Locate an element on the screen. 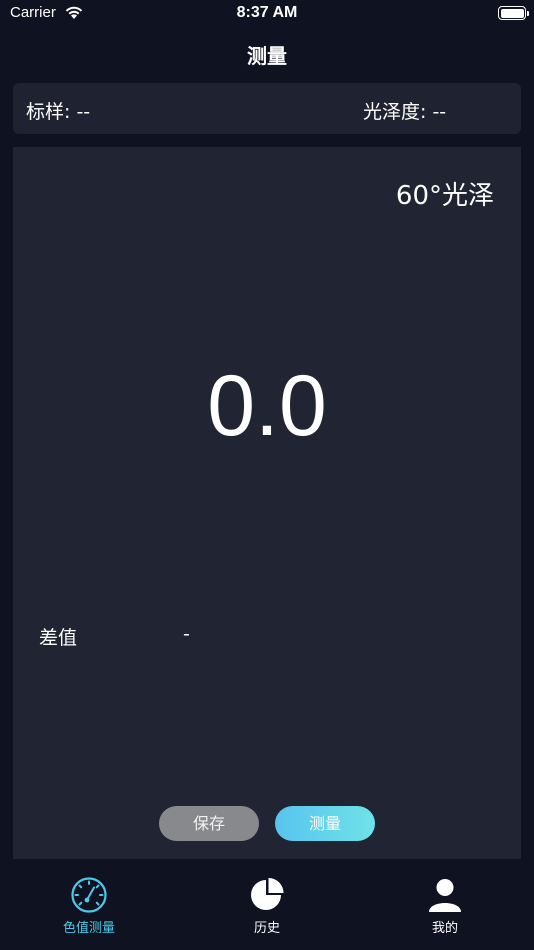 The image size is (534, 950). gloss-label: 光泽度: -- is located at coordinates (405, 112).